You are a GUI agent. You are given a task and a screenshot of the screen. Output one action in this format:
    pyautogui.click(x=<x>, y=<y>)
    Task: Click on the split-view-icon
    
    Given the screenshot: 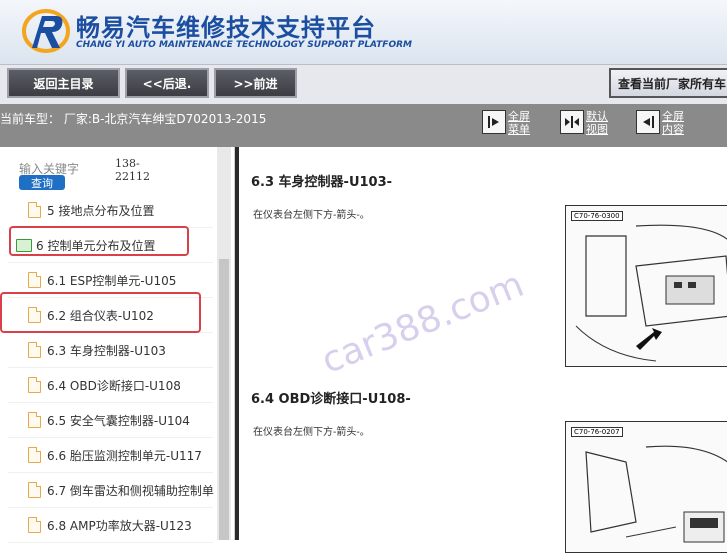 What is the action you would take?
    pyautogui.click(x=572, y=122)
    